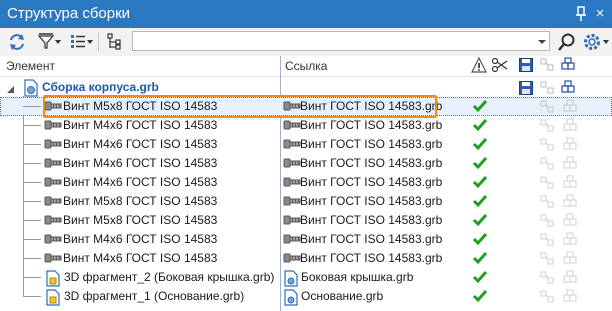  What do you see at coordinates (596, 42) in the screenshot?
I see `gear-icon` at bounding box center [596, 42].